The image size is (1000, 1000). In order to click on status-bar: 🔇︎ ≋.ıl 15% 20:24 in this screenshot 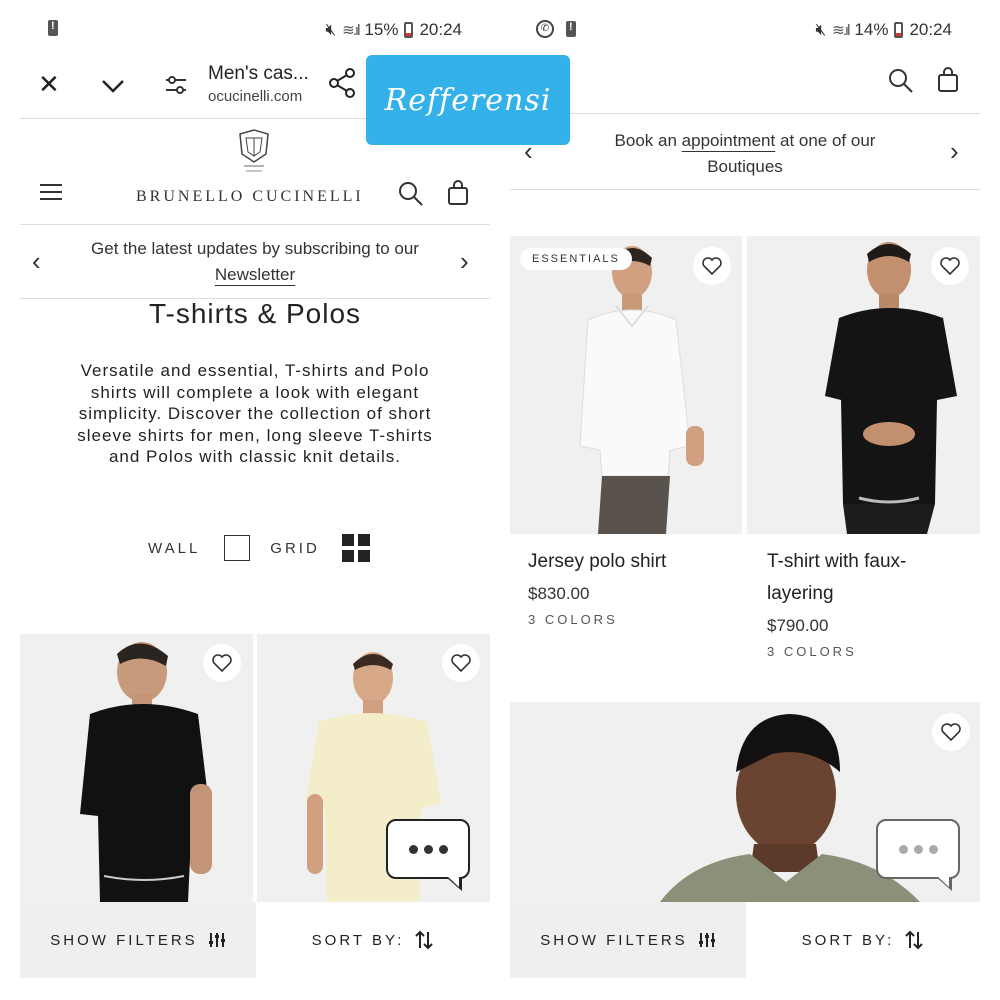, I will do `click(250, 31)`.